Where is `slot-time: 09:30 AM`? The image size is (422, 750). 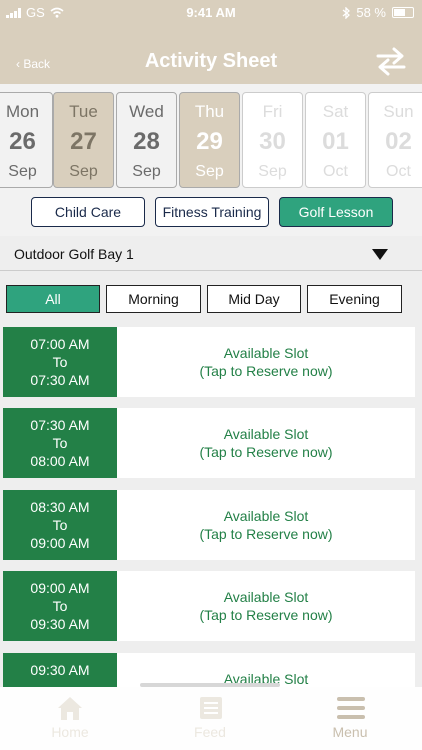
slot-time: 09:30 AM is located at coordinates (60, 670).